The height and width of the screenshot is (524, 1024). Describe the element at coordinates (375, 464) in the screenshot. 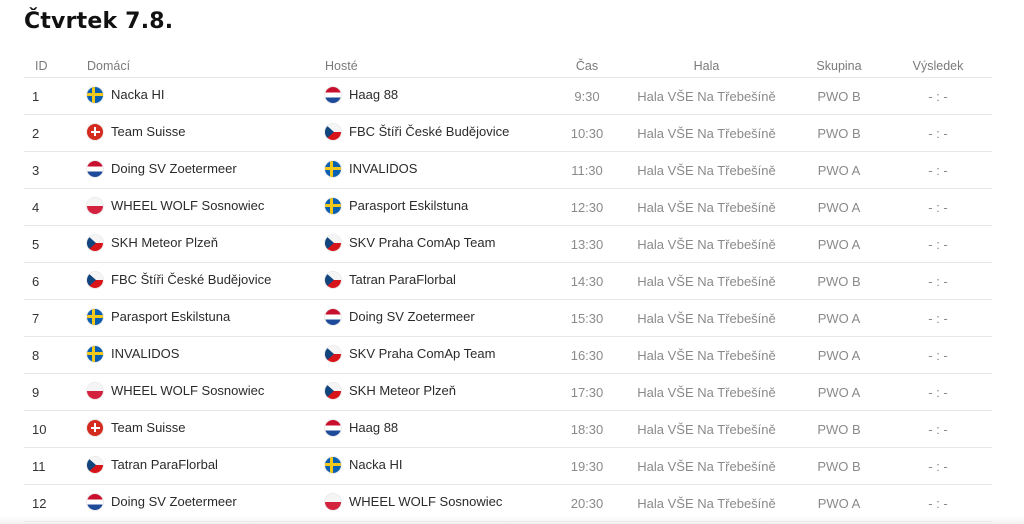

I see `away-team-name: Nacka HI` at that location.